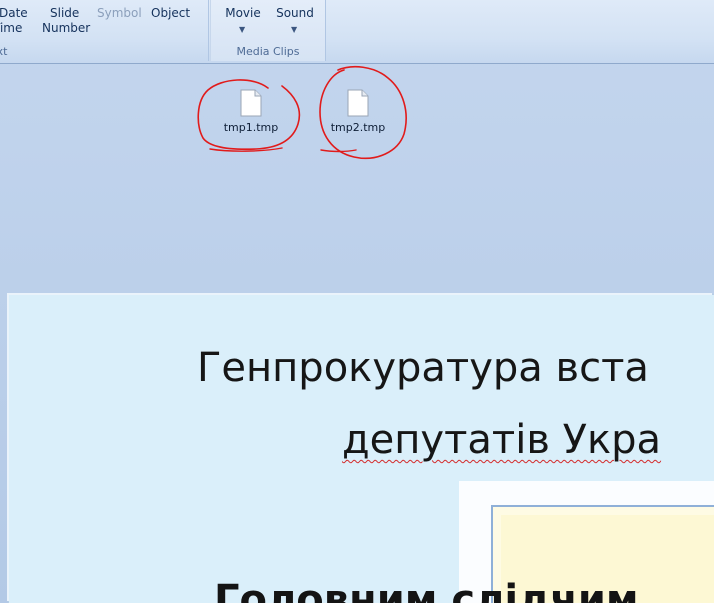 Image resolution: width=714 pixels, height=603 pixels. I want to click on sound-label: Sound, so click(295, 13).